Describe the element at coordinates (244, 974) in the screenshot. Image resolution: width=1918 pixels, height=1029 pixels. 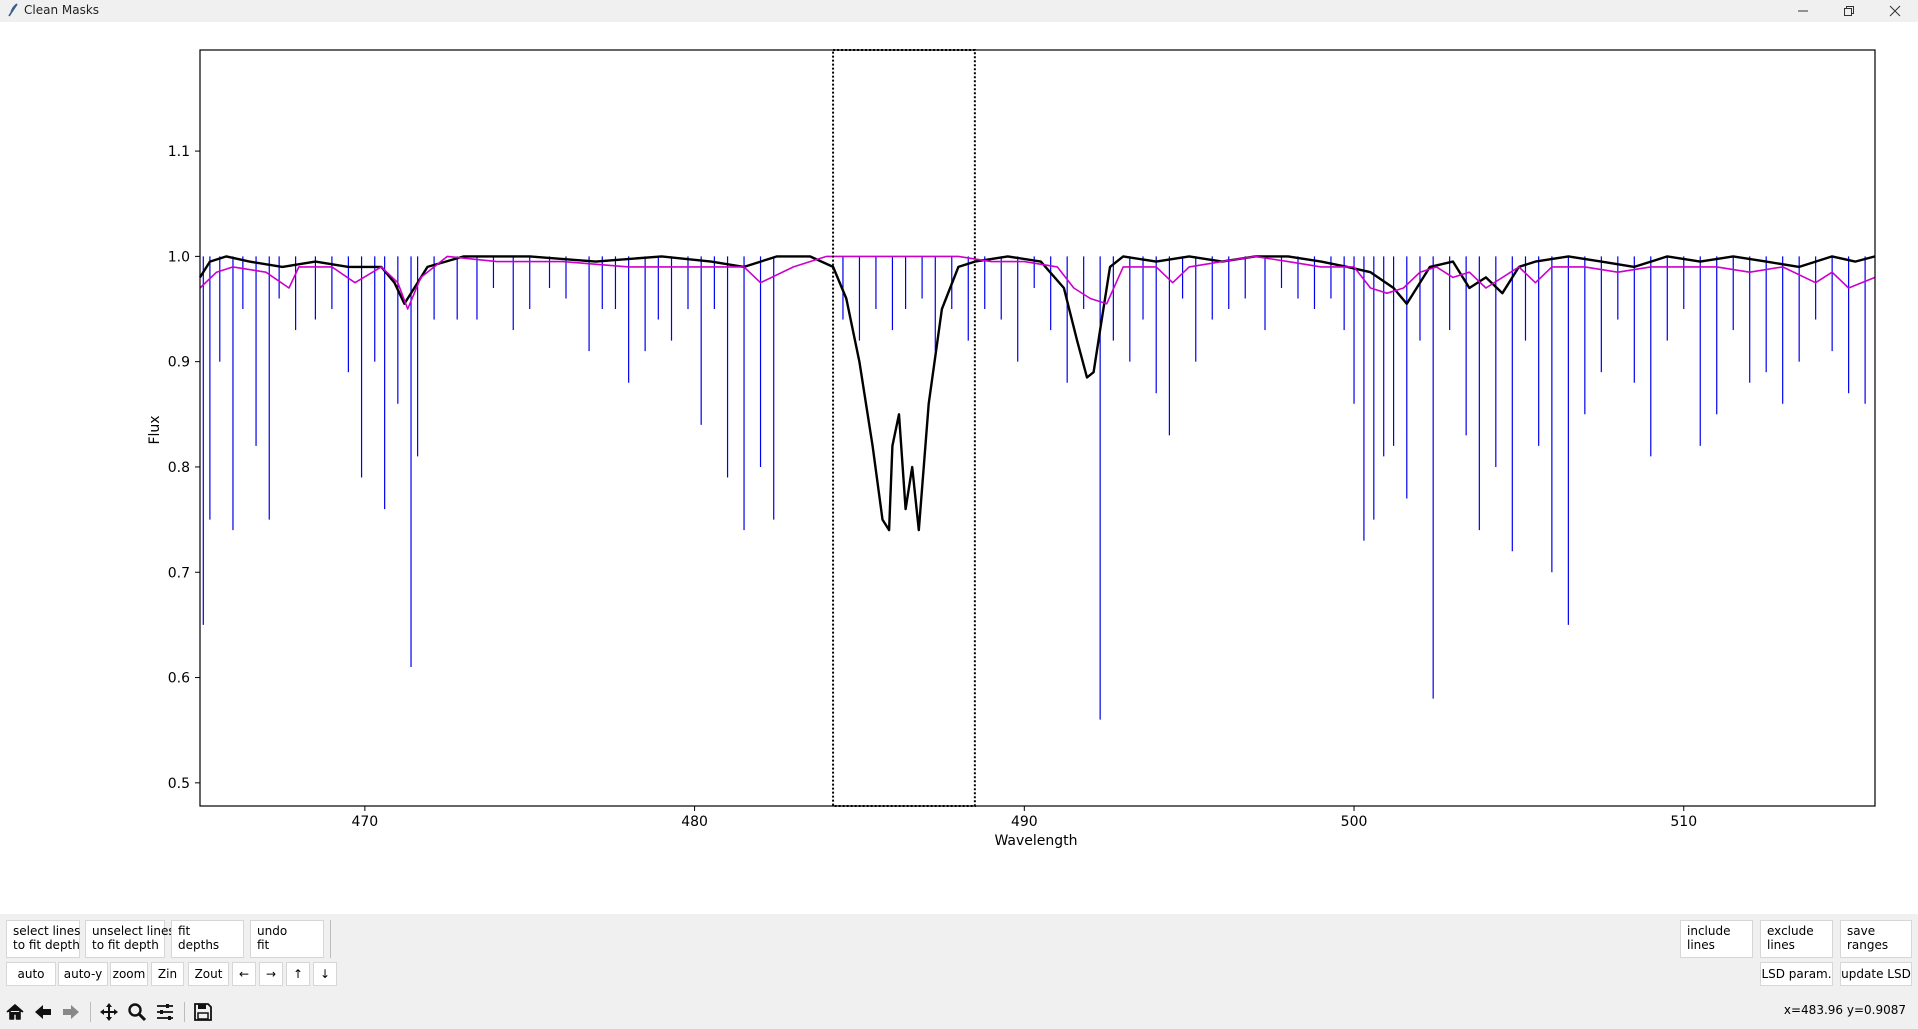
I see `pan-left-button: ←` at that location.